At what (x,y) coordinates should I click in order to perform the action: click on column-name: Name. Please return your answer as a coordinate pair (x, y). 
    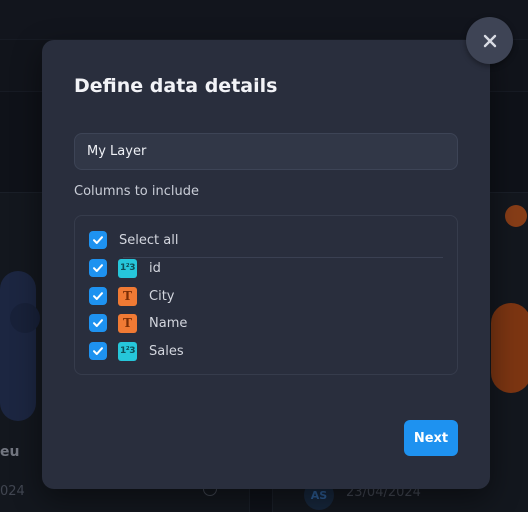
    Looking at the image, I should click on (168, 323).